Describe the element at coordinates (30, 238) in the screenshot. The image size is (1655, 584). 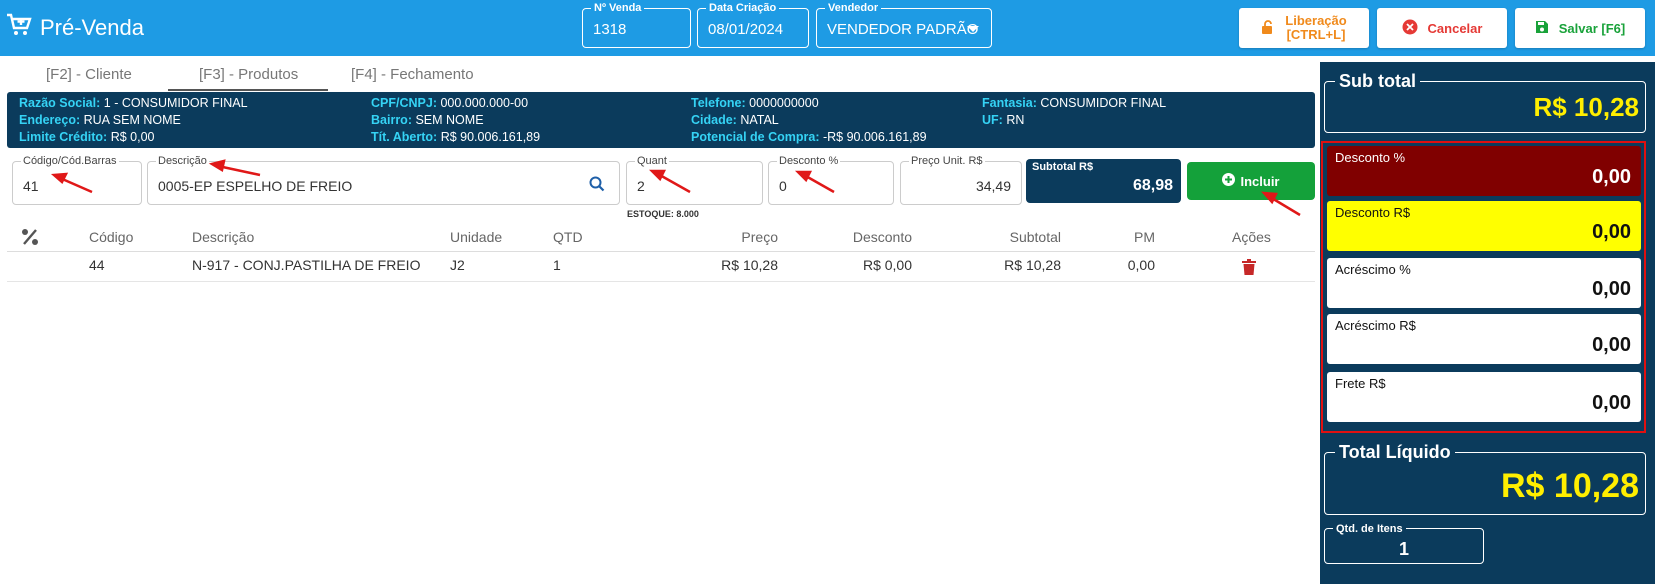
I see `percent-icon` at that location.